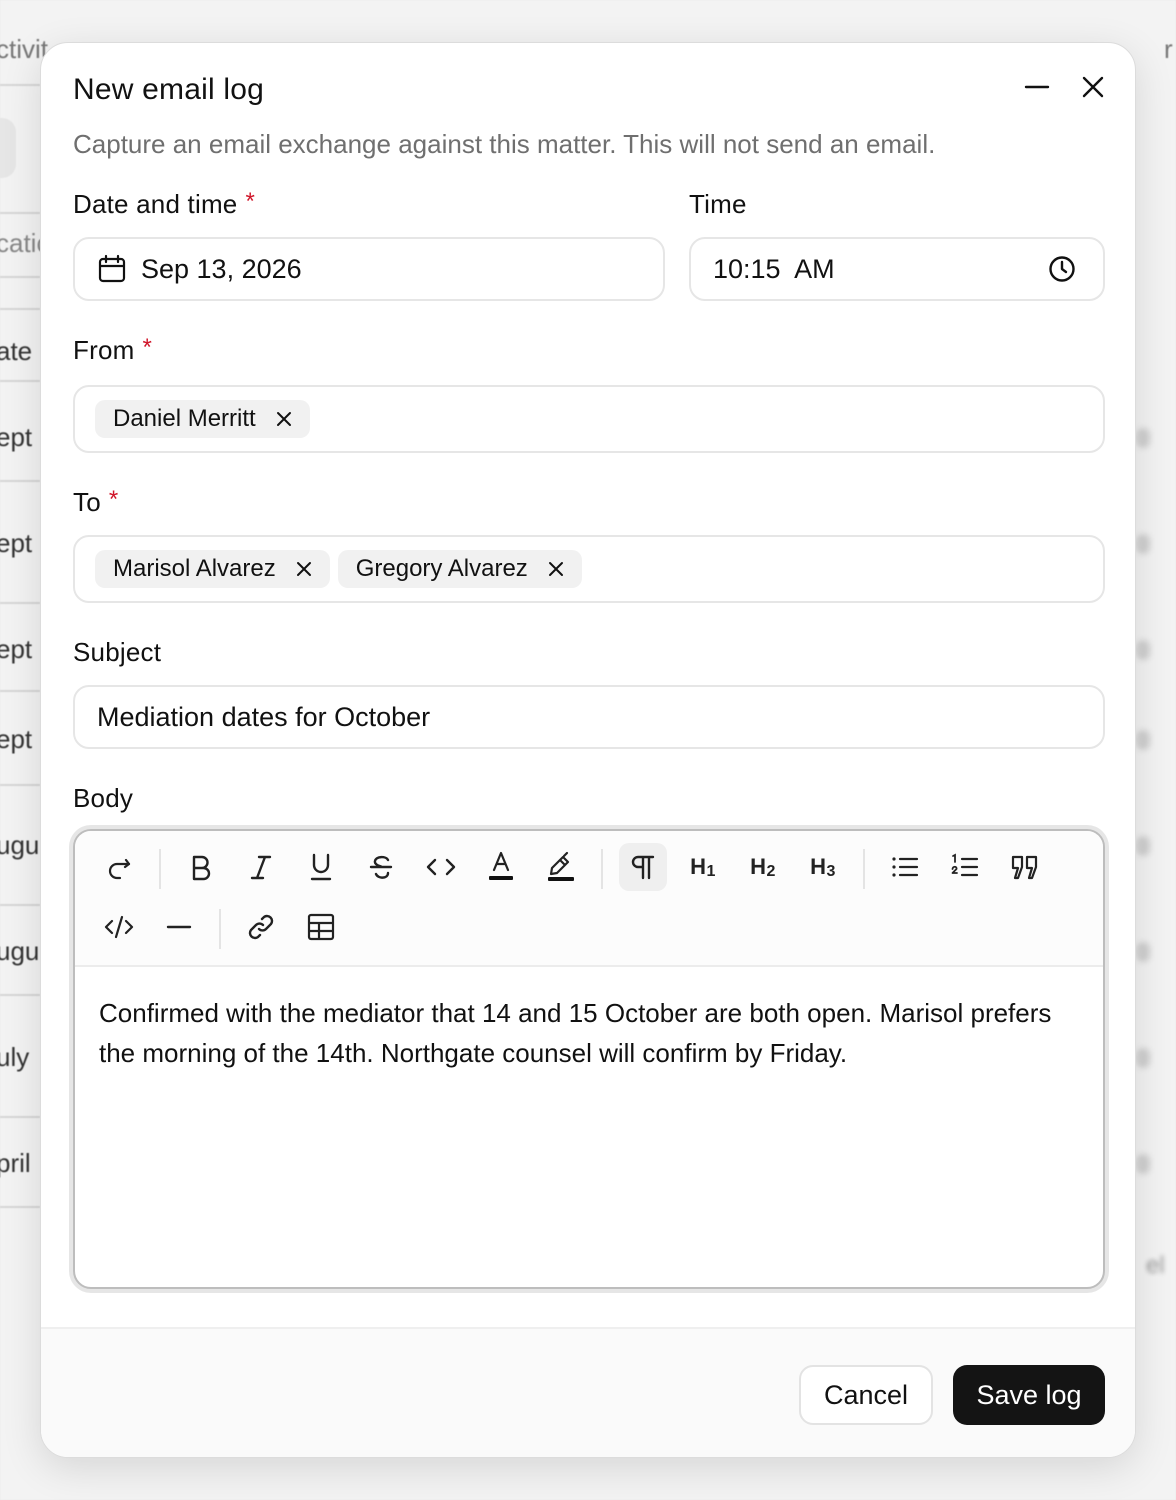 This screenshot has width=1176, height=1500. I want to click on bold-icon, so click(201, 868).